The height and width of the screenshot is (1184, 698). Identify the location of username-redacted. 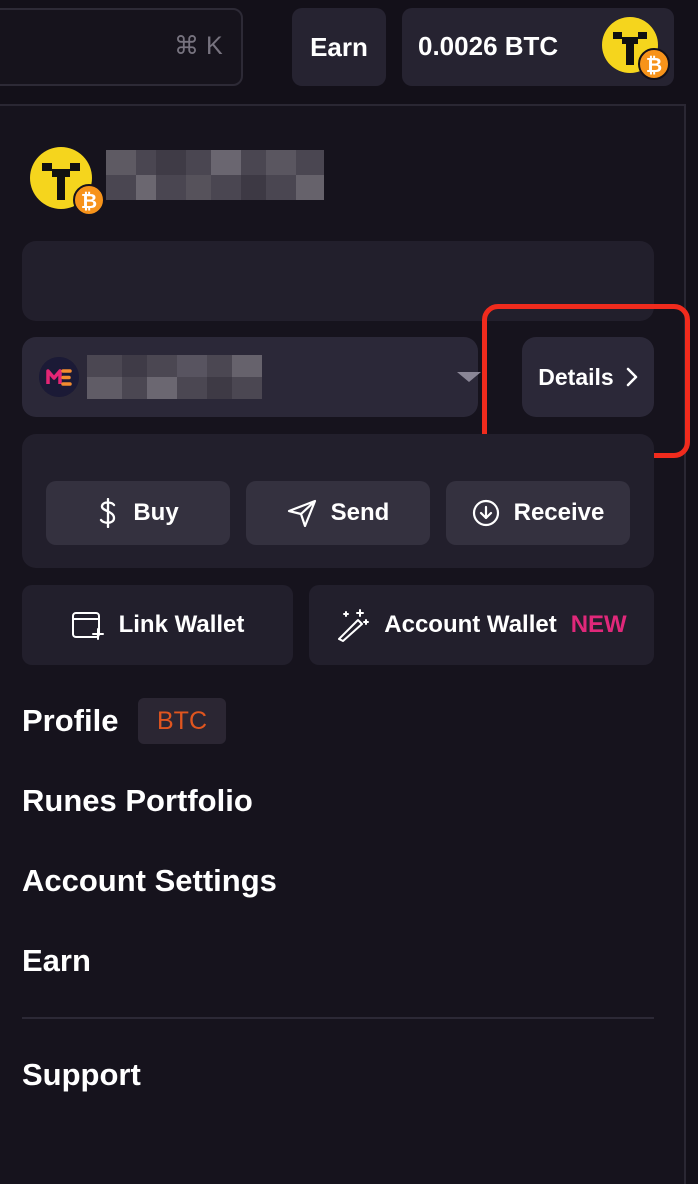
(215, 175).